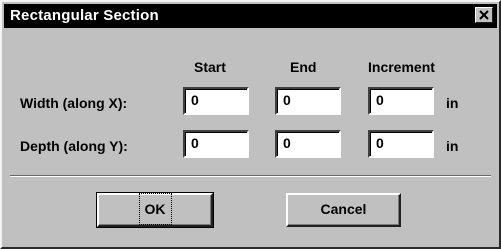  What do you see at coordinates (250, 176) in the screenshot?
I see `separator-line` at bounding box center [250, 176].